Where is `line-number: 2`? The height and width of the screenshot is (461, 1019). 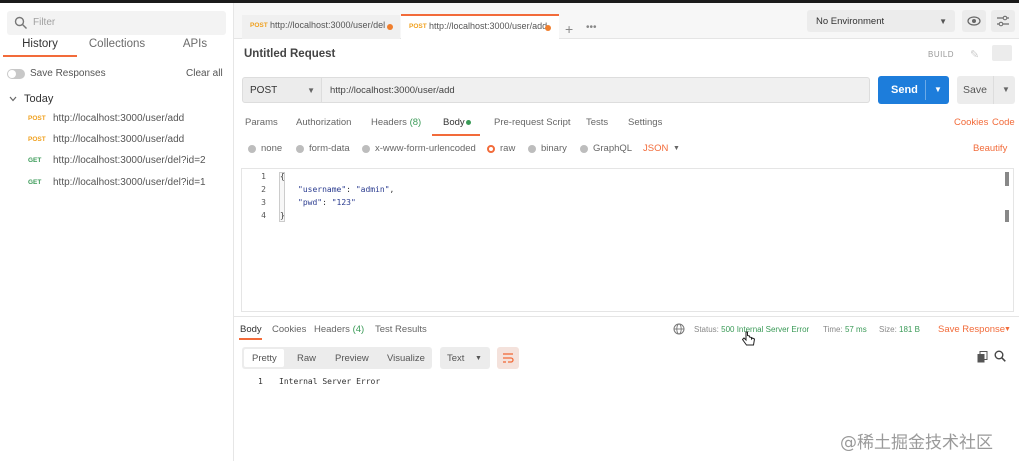 line-number: 2 is located at coordinates (263, 189).